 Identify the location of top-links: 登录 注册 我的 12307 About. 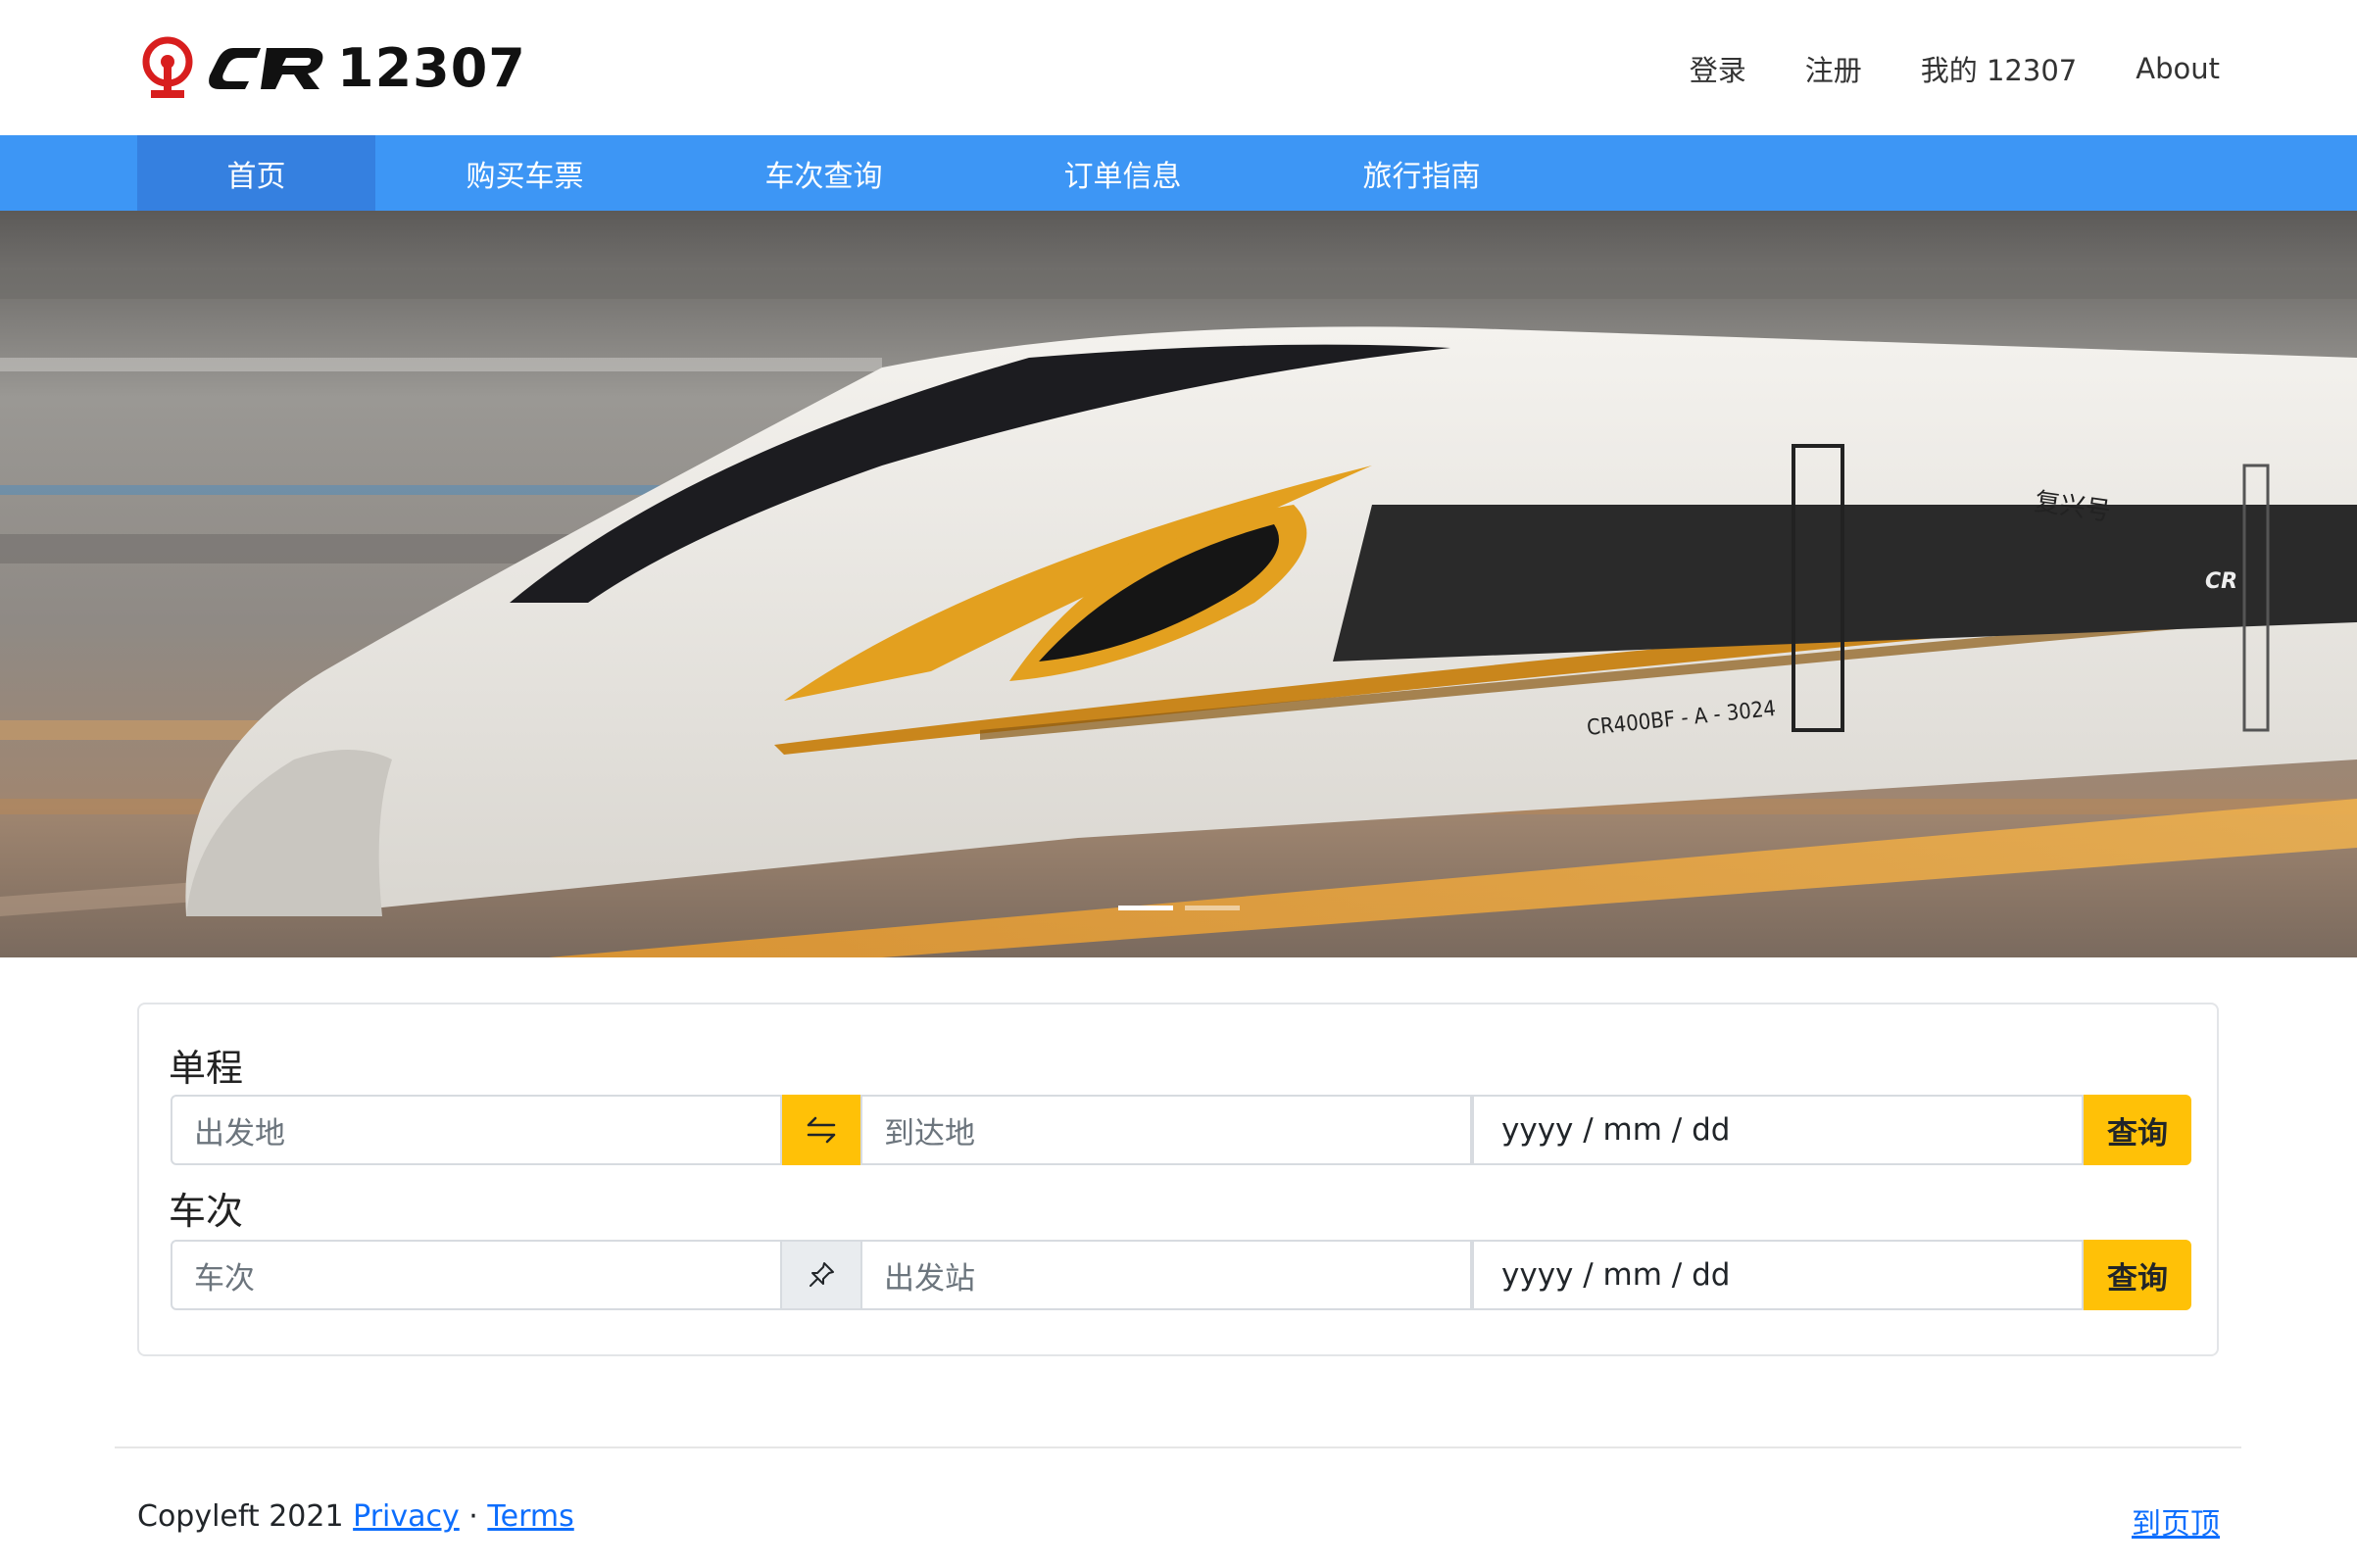
(1955, 68).